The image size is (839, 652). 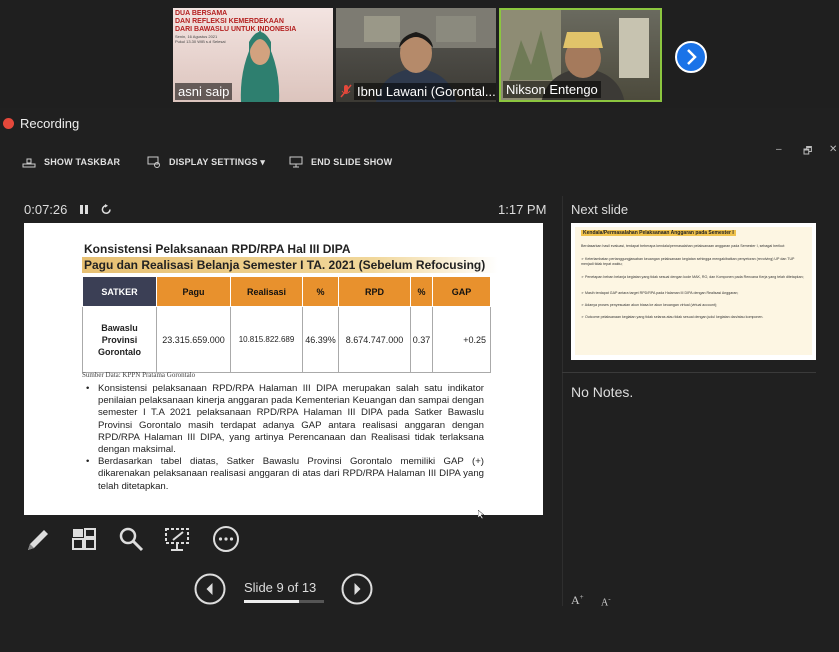 What do you see at coordinates (139, 375) in the screenshot?
I see `data-source-note: Sumber Data: KPPN Pratama Gorontalo` at bounding box center [139, 375].